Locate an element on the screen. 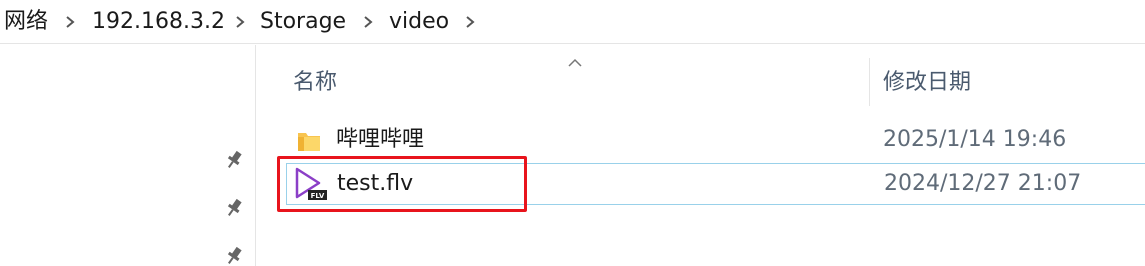  flv-badge-label: FLV is located at coordinates (318, 196).